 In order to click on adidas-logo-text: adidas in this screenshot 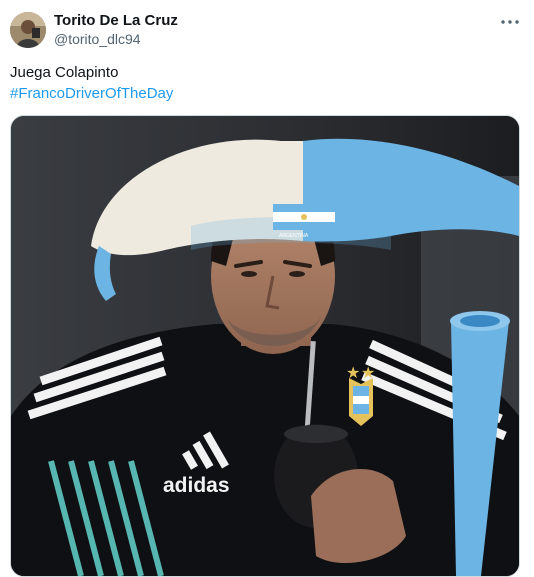, I will do `click(196, 485)`.